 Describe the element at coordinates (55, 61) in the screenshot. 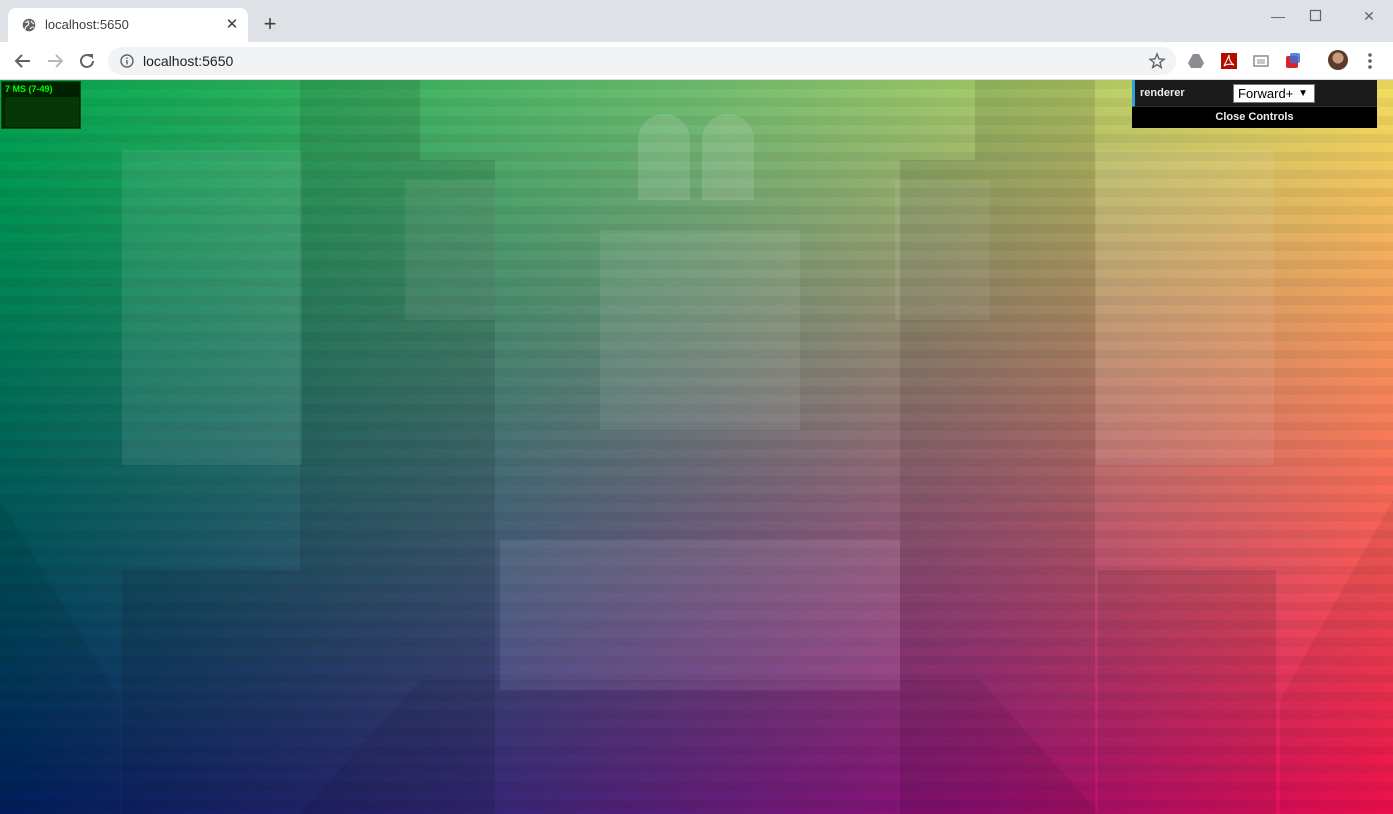

I see `forward-icon` at that location.